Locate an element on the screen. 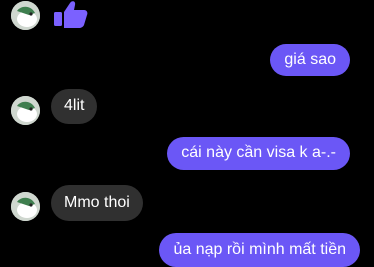 The width and height of the screenshot is (374, 267). message-text: giá sao is located at coordinates (310, 59).